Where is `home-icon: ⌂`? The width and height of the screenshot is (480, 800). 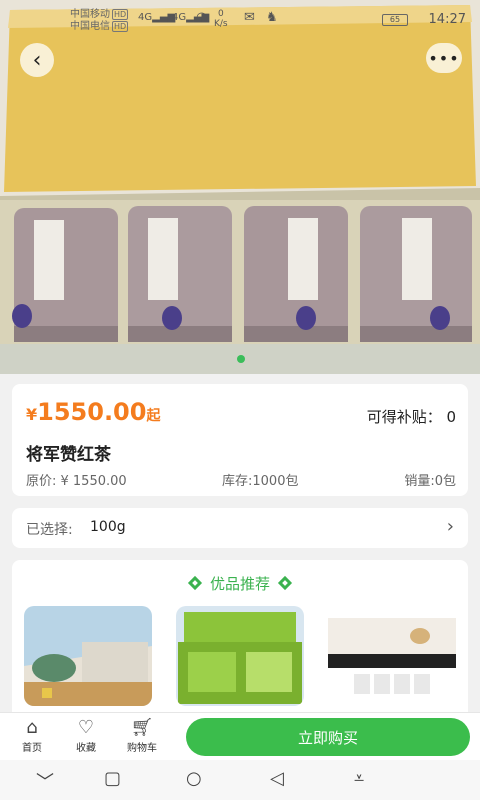 home-icon: ⌂ is located at coordinates (32, 727).